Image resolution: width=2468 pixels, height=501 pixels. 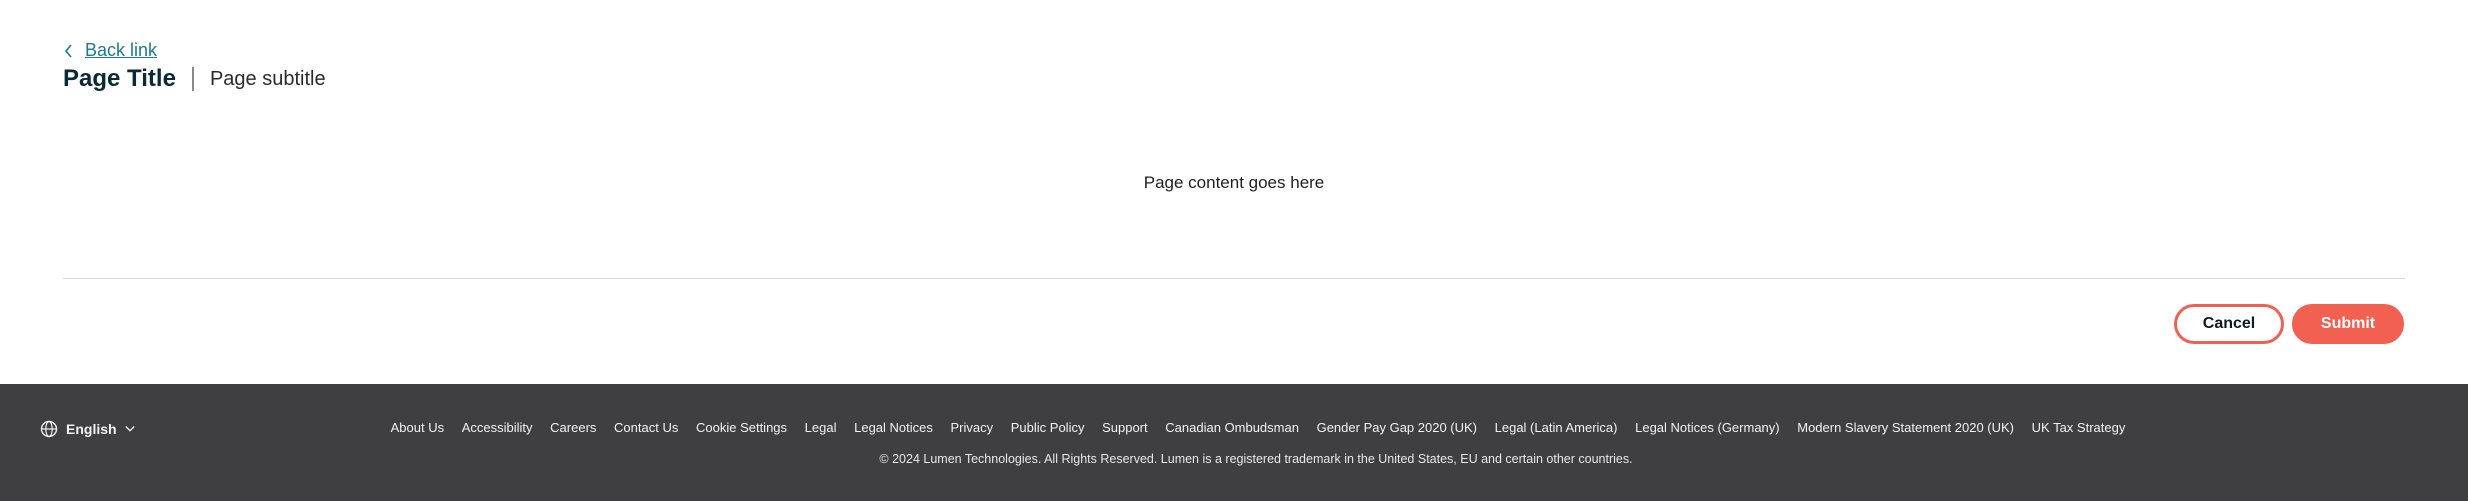 I want to click on page-content: Page content goes here, so click(x=1234, y=182).